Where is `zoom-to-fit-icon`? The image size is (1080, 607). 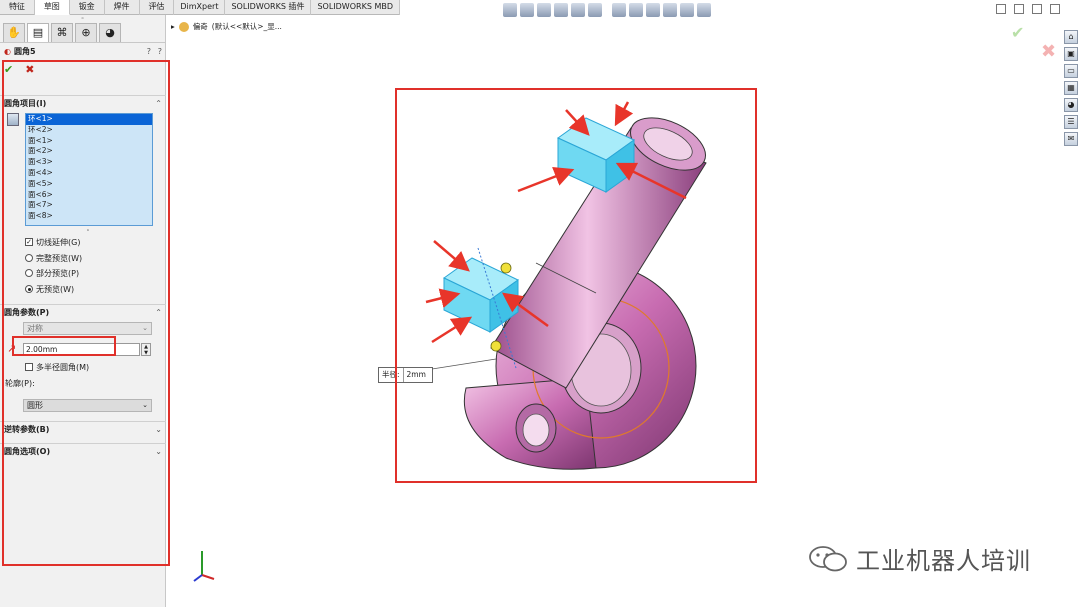
zoom-to-fit-icon is located at coordinates (510, 10).